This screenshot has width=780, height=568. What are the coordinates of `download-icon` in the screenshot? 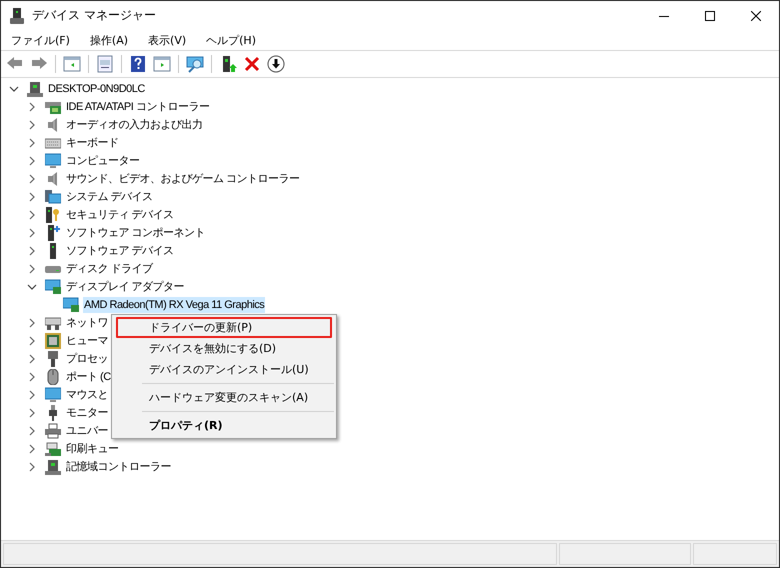 It's located at (276, 64).